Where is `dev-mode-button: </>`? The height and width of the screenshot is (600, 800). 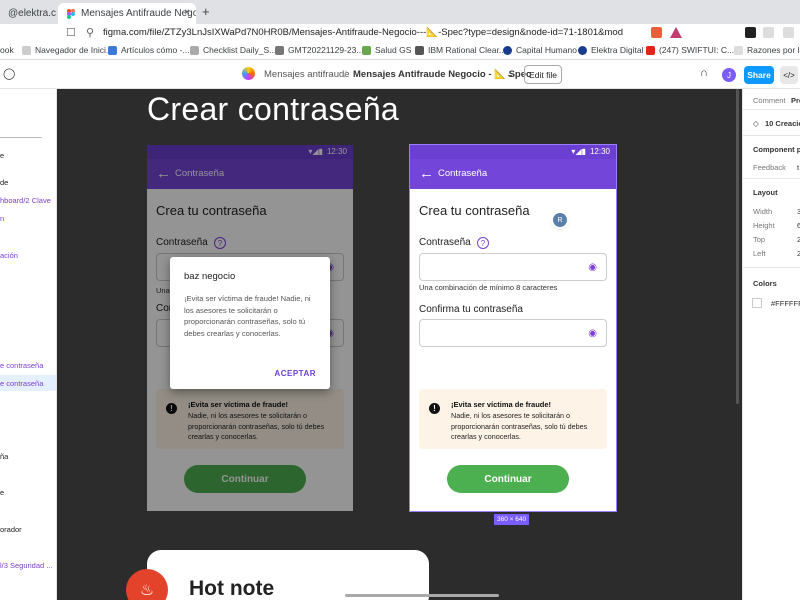
dev-mode-button: </> is located at coordinates (789, 75).